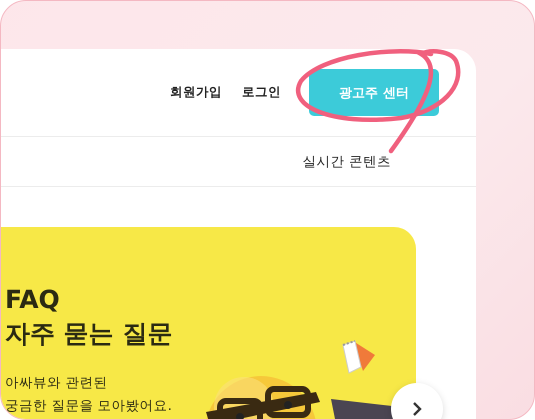  I want to click on banner-description: 궁금한 질문을 모아봤어요., so click(88, 406).